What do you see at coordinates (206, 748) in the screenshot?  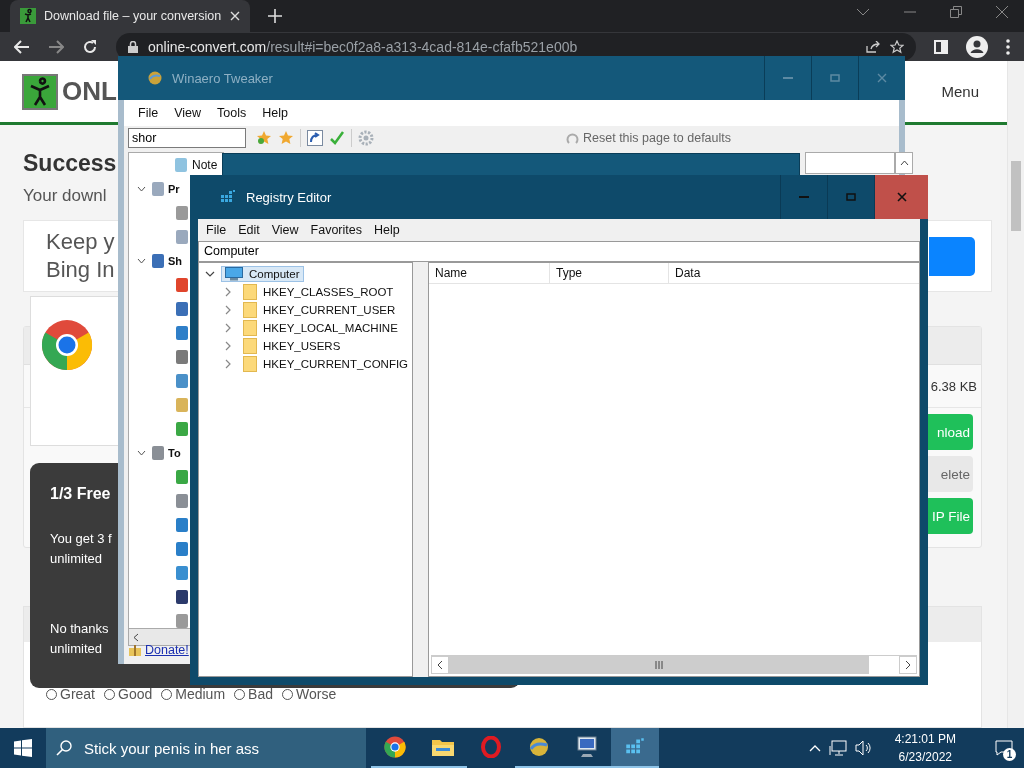 I see `search-field: Stick your penis in her ass` at bounding box center [206, 748].